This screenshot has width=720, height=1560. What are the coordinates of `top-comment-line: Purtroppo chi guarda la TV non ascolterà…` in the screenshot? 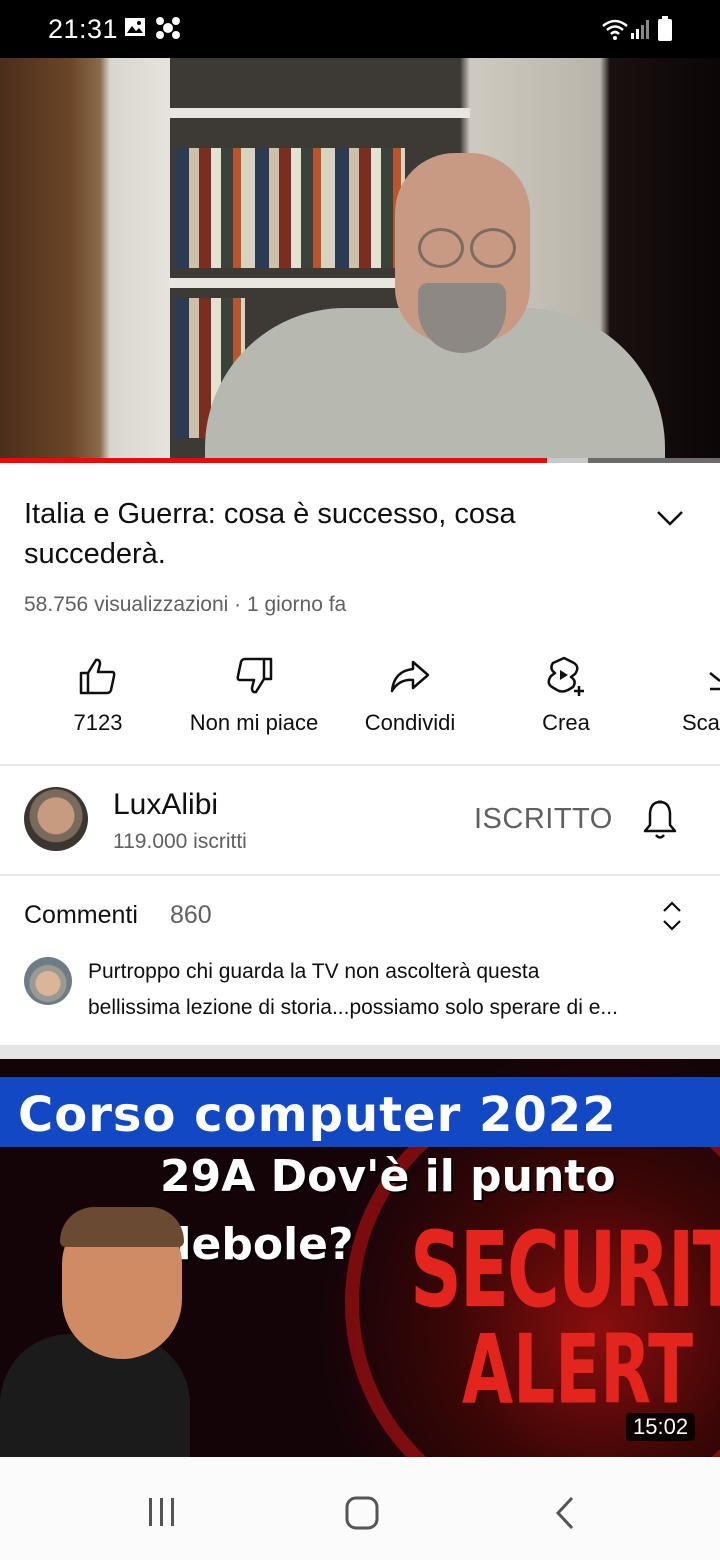 It's located at (314, 971).